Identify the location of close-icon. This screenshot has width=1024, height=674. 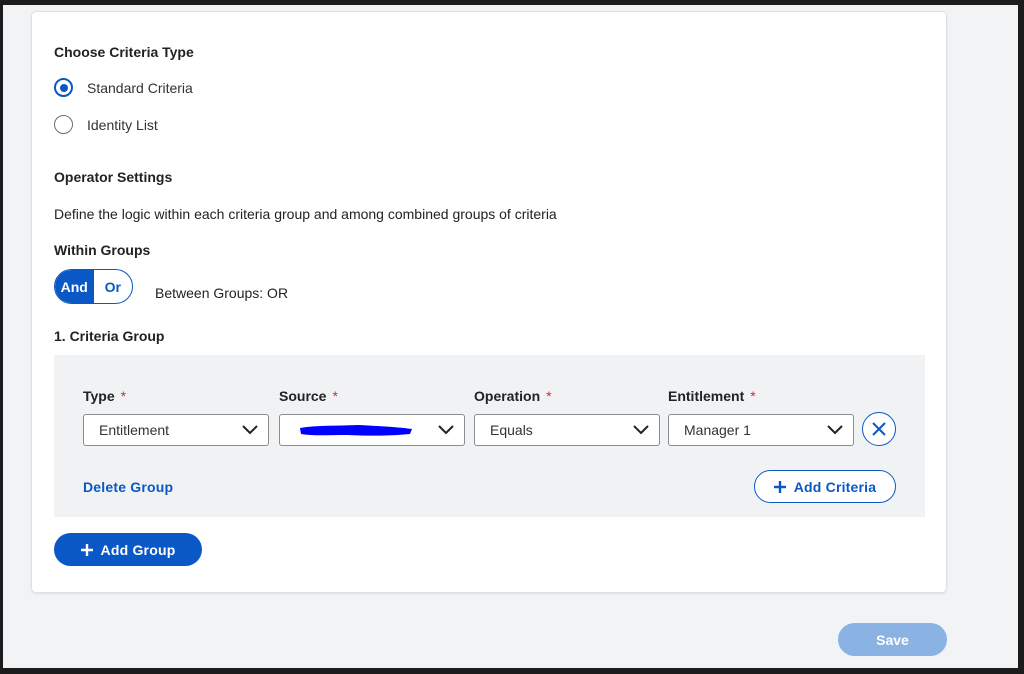
(879, 429).